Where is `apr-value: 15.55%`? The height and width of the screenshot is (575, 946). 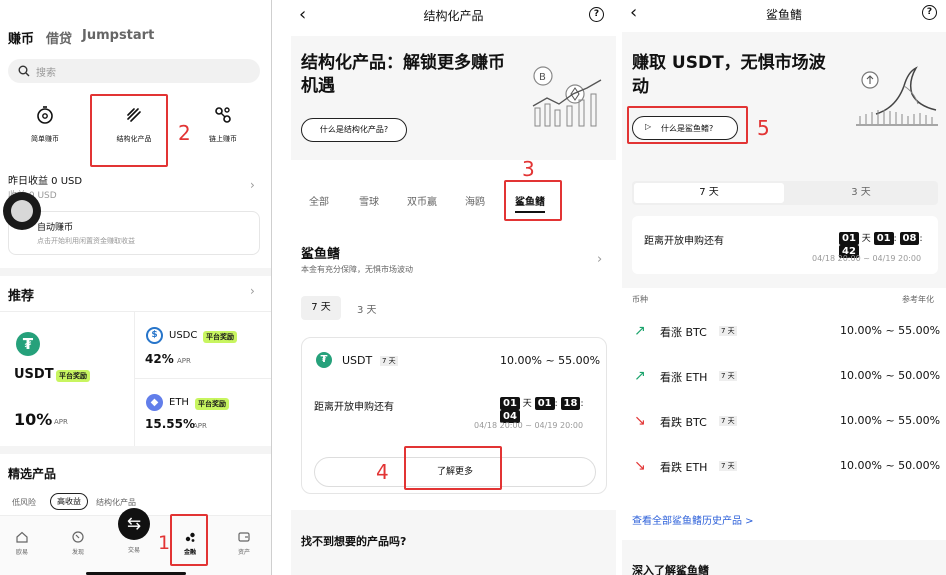
apr-value: 15.55% is located at coordinates (170, 424).